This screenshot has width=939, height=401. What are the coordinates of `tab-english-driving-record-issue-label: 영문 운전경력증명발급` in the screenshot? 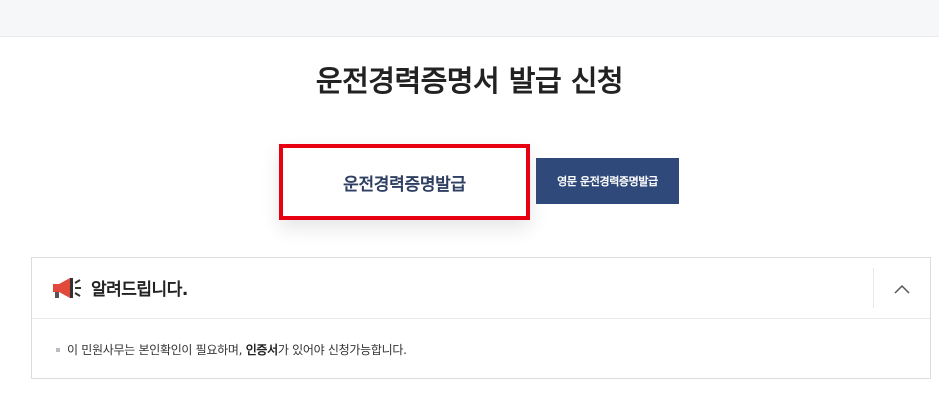 It's located at (607, 181).